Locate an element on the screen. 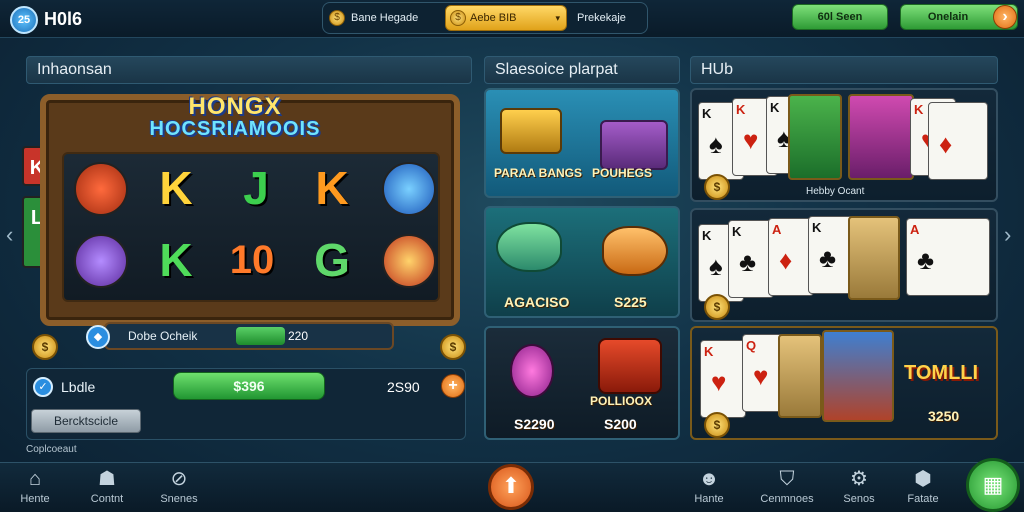 This screenshot has width=1024, height=512. creature-symbol-icon is located at coordinates (101, 261).